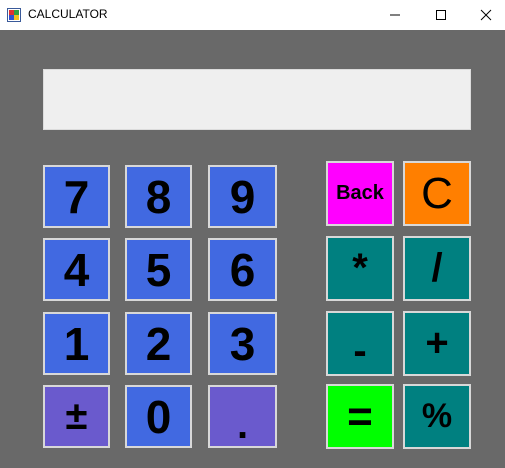  What do you see at coordinates (76, 416) in the screenshot?
I see `plus-minus-button: ±` at bounding box center [76, 416].